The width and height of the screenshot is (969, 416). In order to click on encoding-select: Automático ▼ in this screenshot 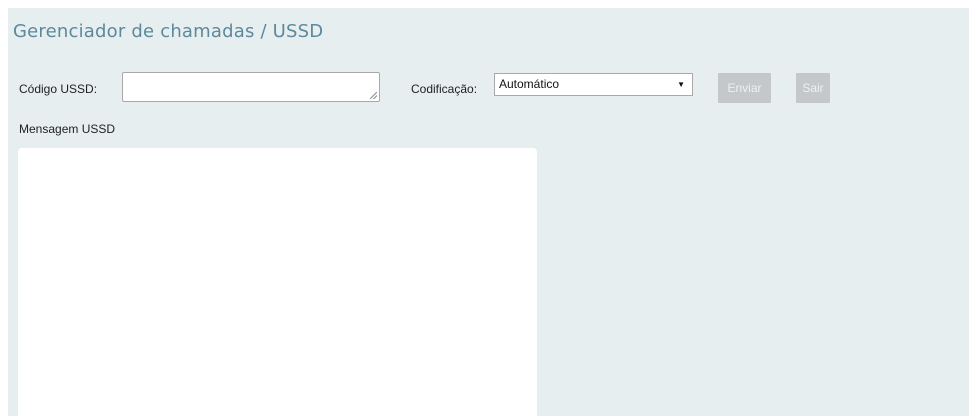, I will do `click(593, 84)`.